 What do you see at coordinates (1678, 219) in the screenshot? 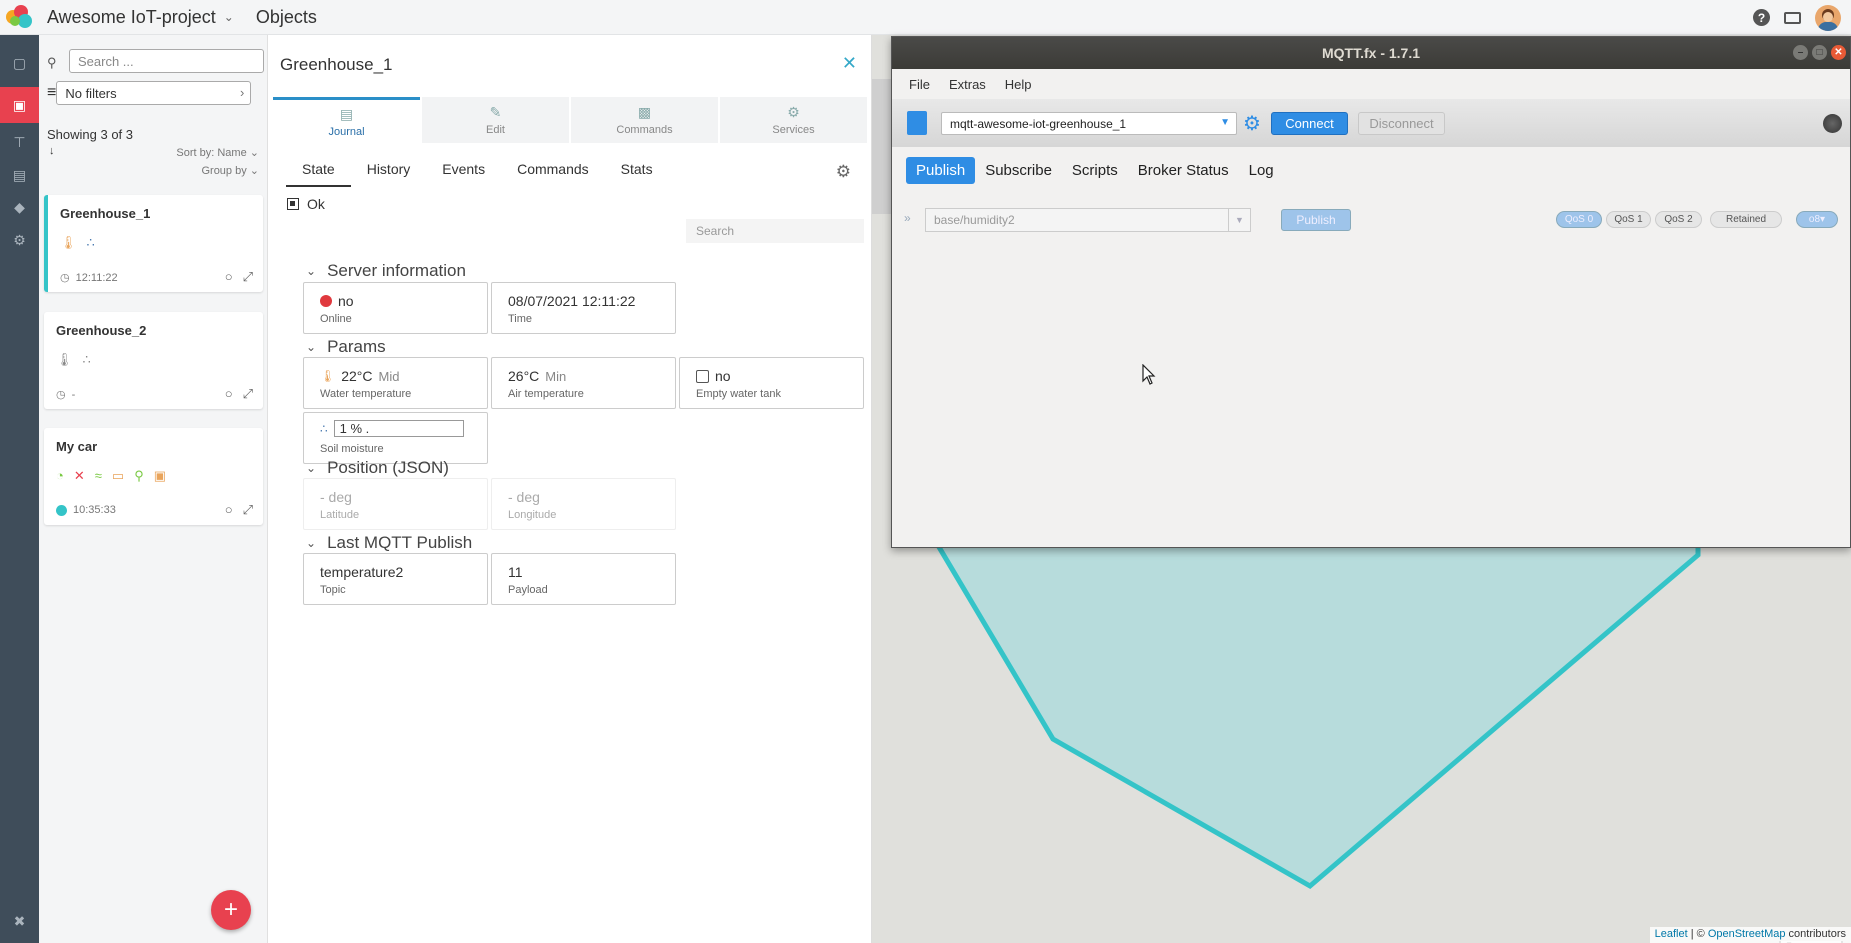
I see `qos2-toggle: QoS 2` at bounding box center [1678, 219].